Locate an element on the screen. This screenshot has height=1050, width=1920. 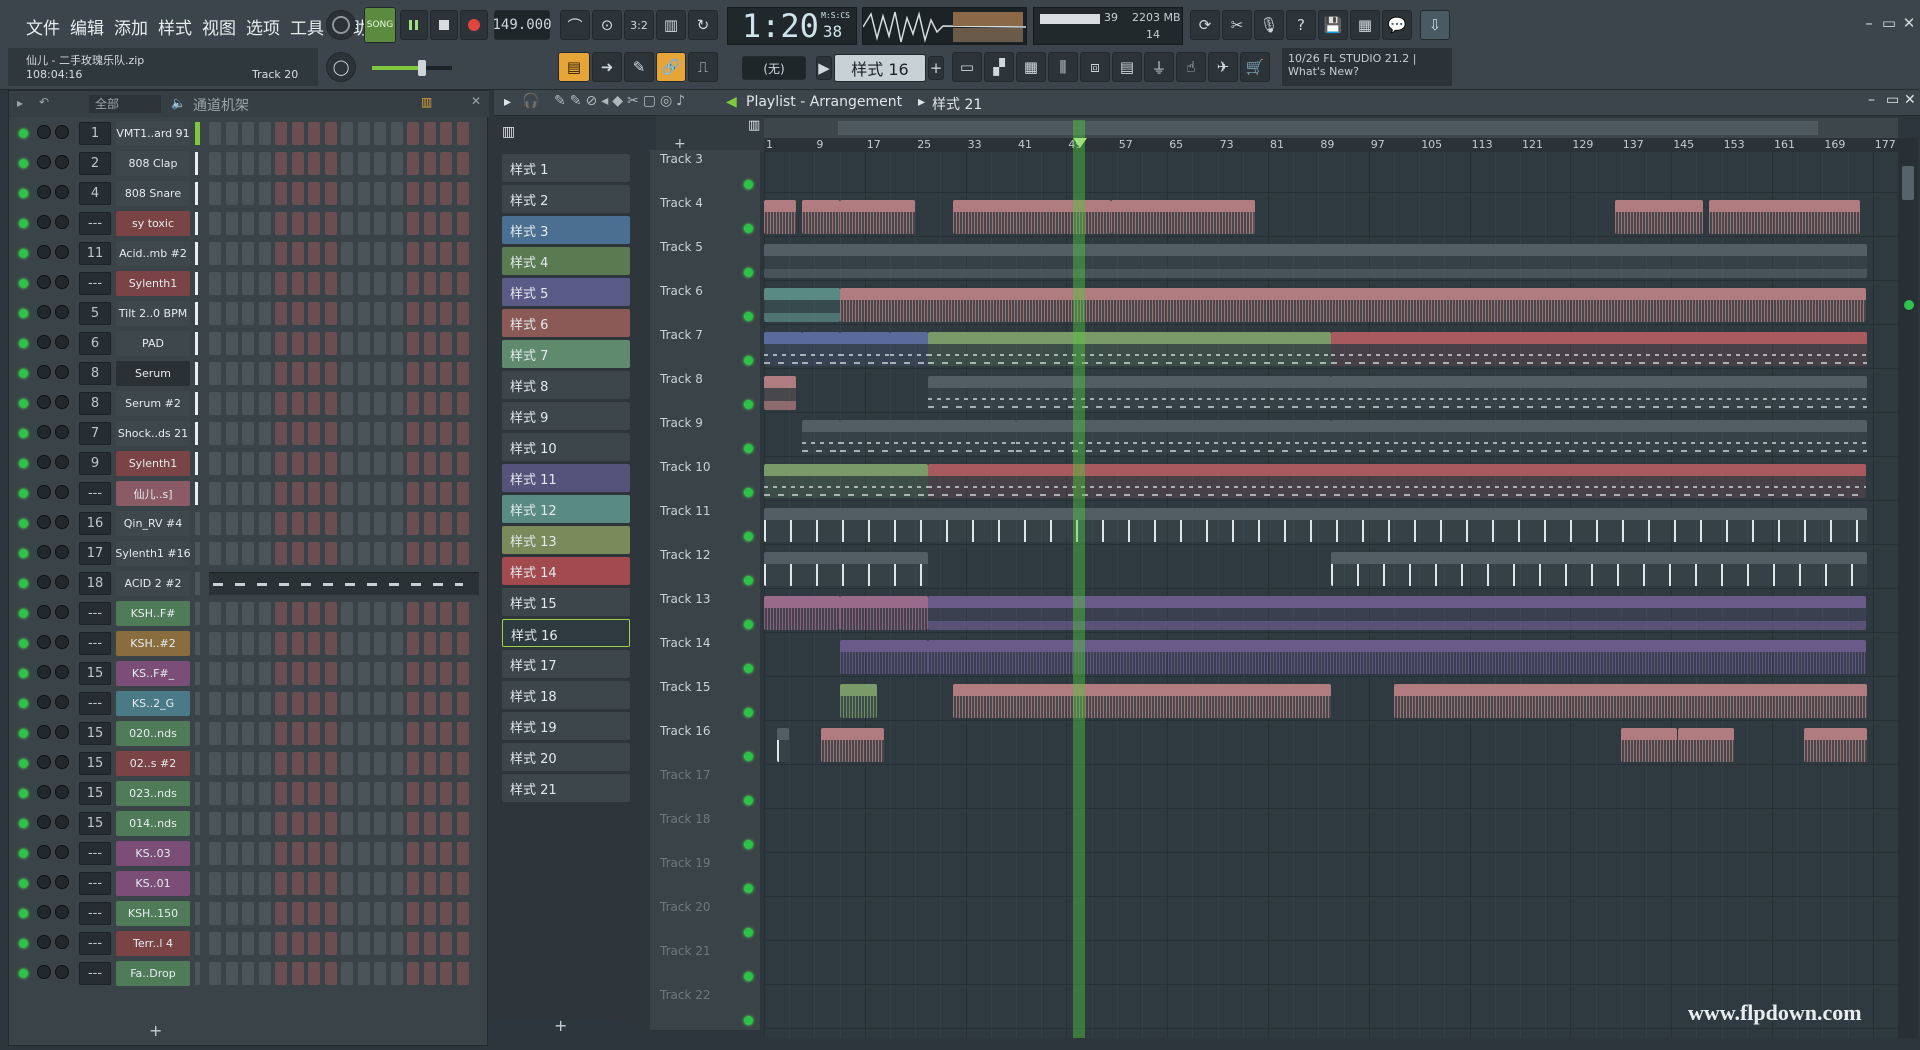
playlist-button: ▤ is located at coordinates (574, 67).